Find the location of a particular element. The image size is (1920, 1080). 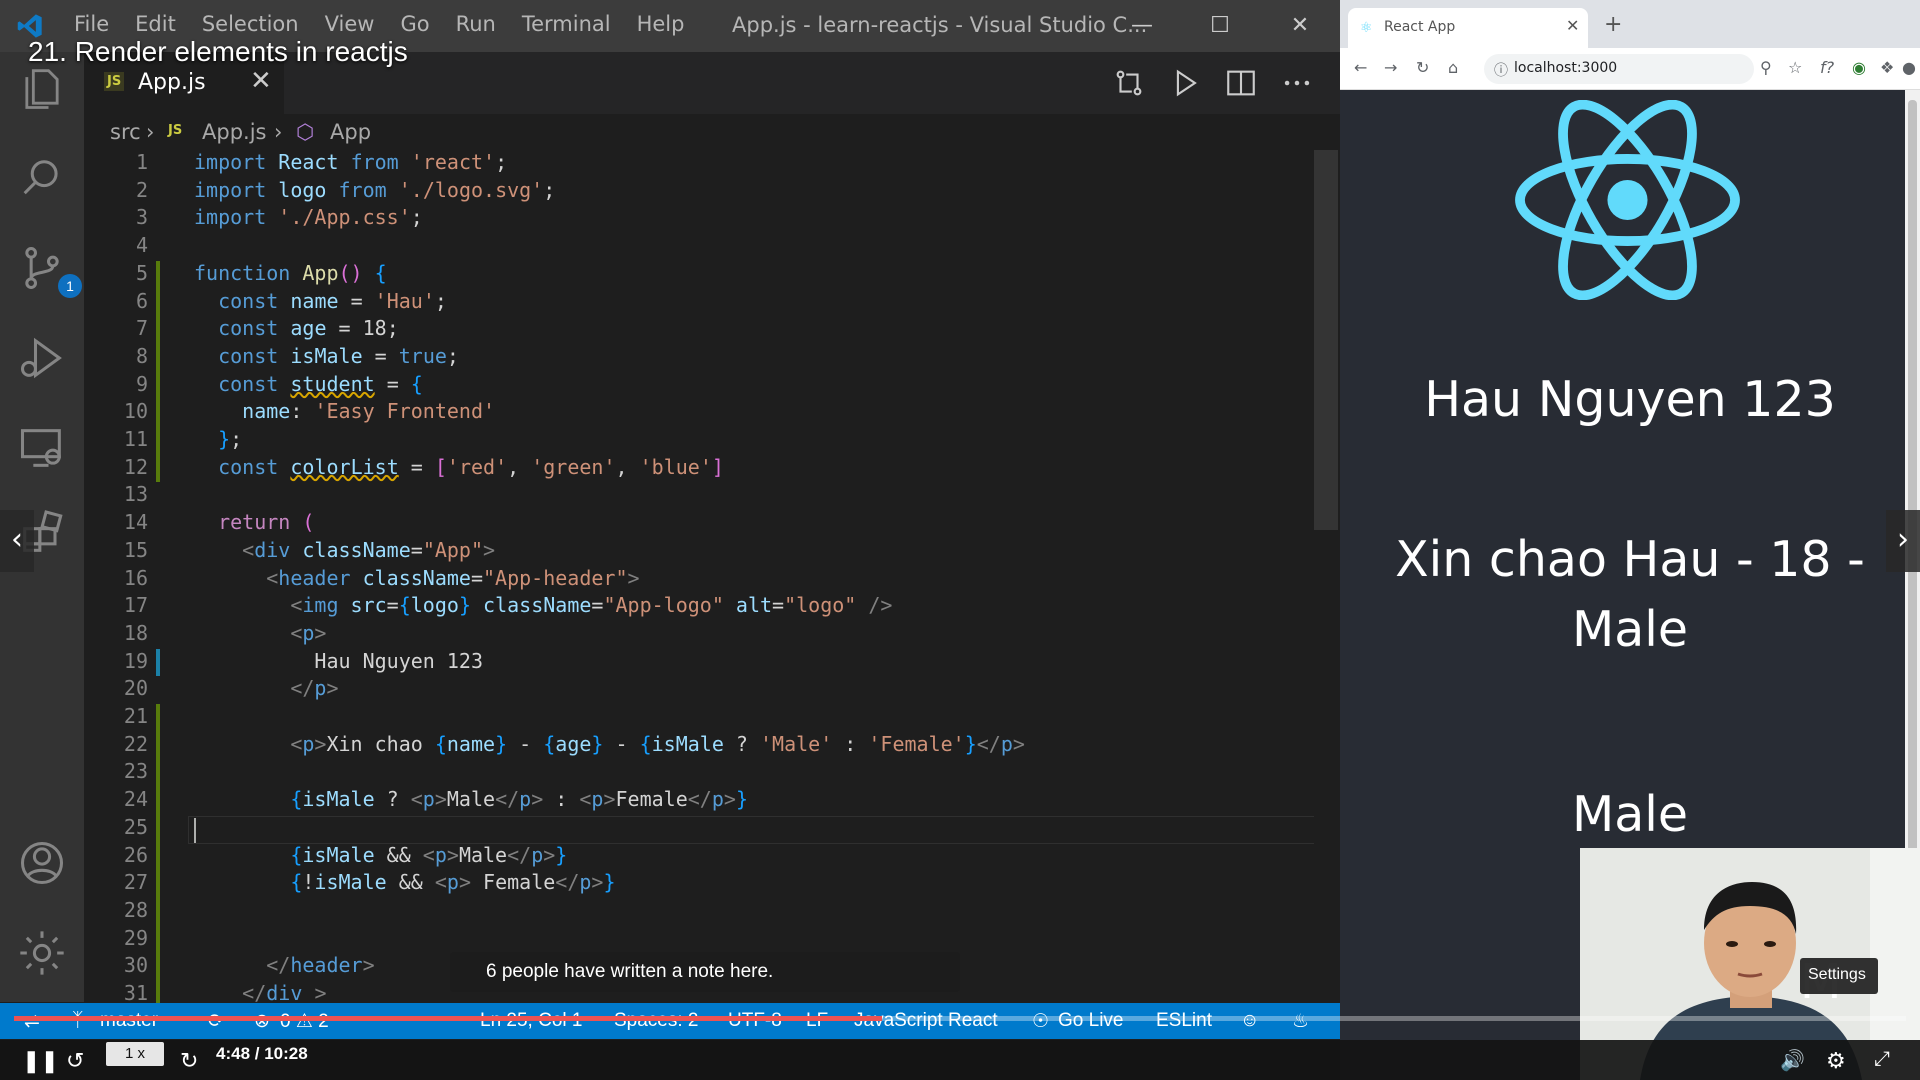

volume-icon: 🔊 is located at coordinates (1792, 1060).